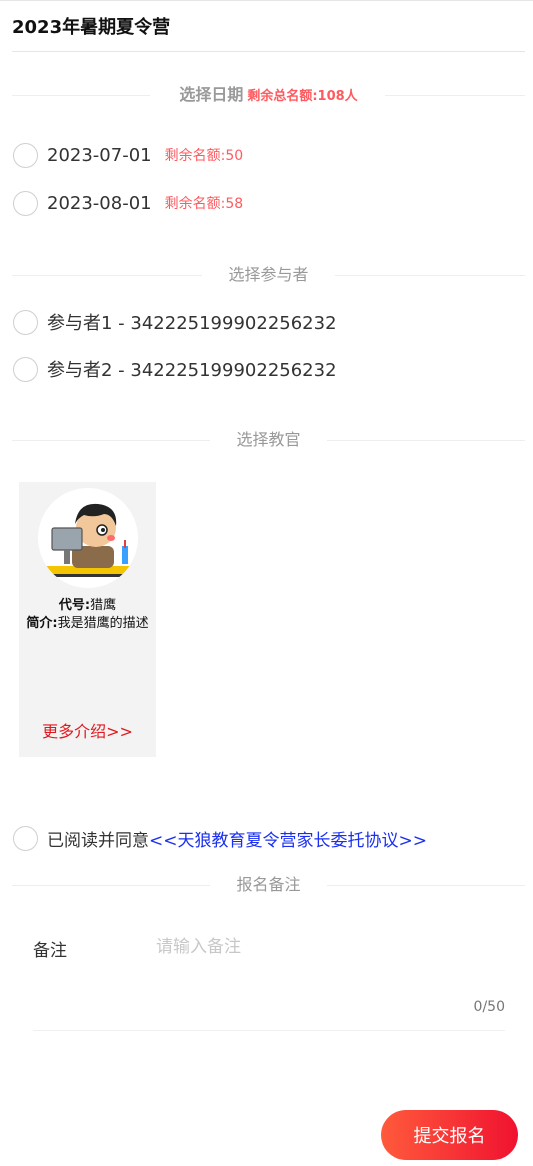 This screenshot has height=1166, width=533. I want to click on top-border, so click(266, 0).